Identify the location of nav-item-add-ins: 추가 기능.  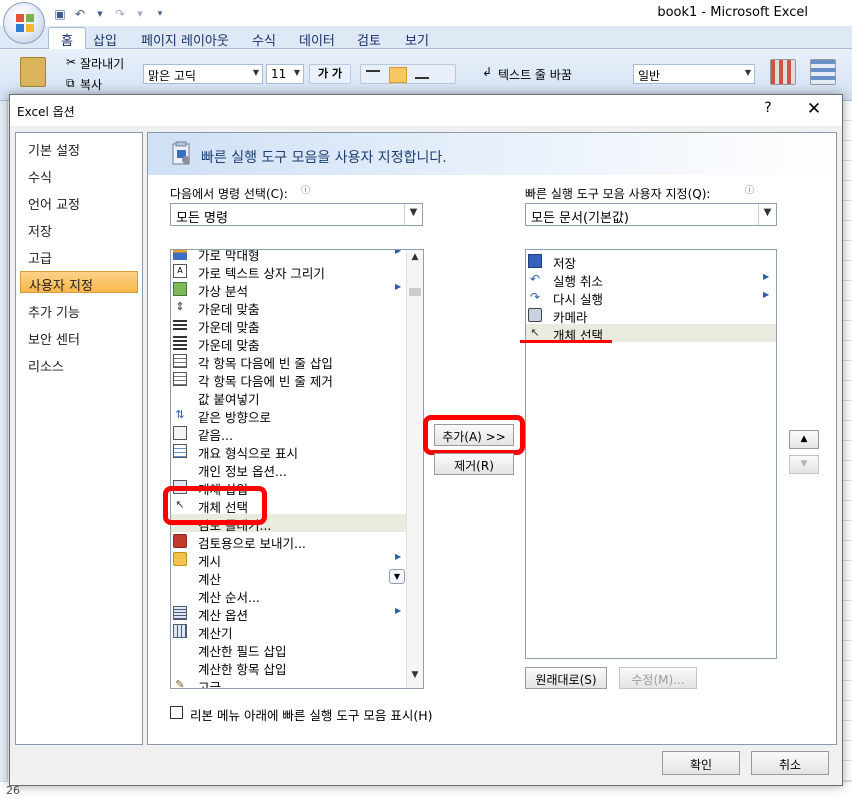
(79, 310).